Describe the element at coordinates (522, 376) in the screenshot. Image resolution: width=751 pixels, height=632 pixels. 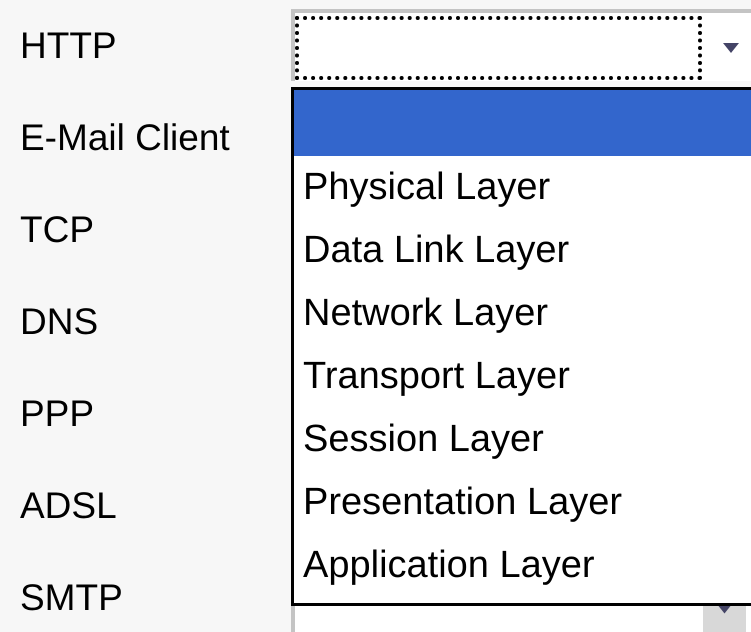
I see `dropdown-option: Transport Layer` at that location.